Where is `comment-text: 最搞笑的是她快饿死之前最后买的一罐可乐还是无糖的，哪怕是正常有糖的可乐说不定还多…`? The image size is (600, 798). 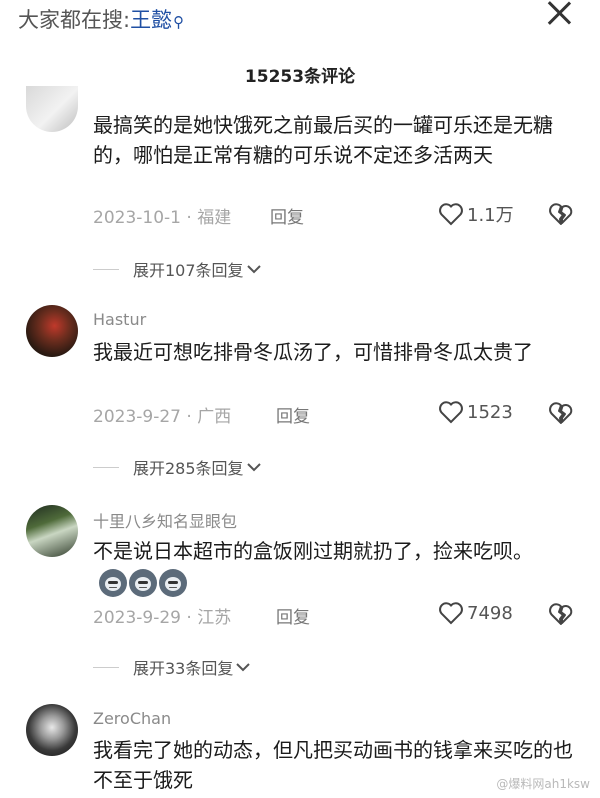 comment-text: 最搞笑的是她快饿死之前最后买的一罐可乐还是无糖的，哪怕是正常有糖的可乐说不定还多… is located at coordinates (323, 140).